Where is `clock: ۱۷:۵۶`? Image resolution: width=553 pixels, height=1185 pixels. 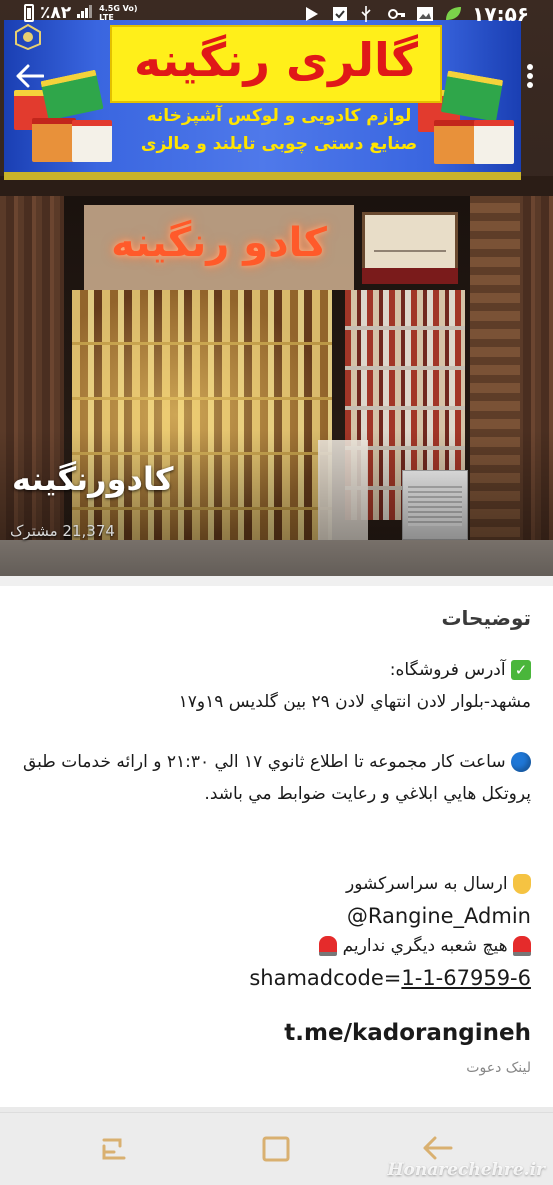
clock: ۱۷:۵۶ is located at coordinates (500, 14).